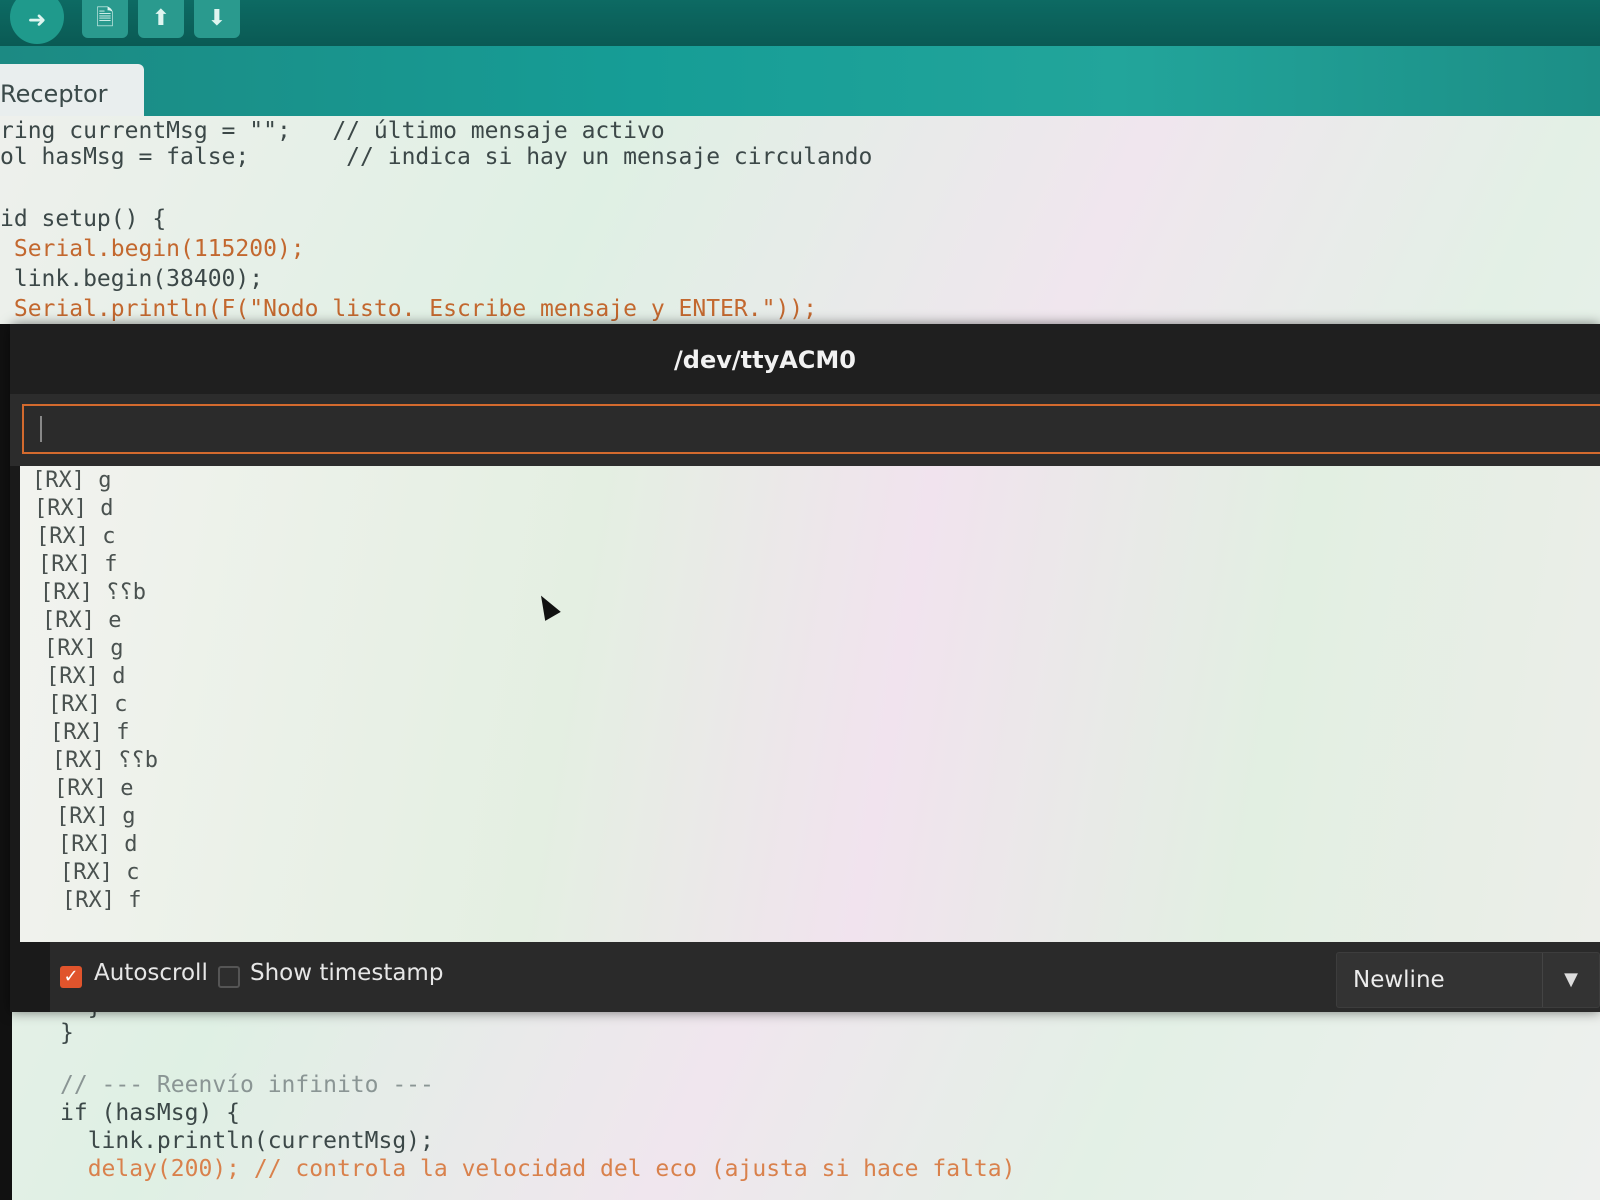 The height and width of the screenshot is (1200, 1600). I want to click on arrow-right-icon: ➜, so click(37, 20).